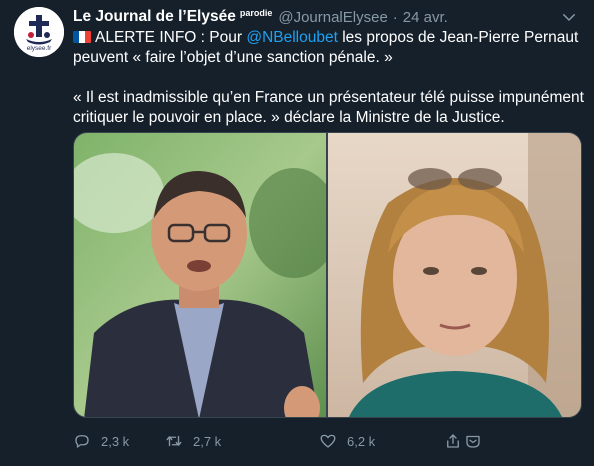 Image resolution: width=594 pixels, height=466 pixels. I want to click on share-icon, so click(453, 441).